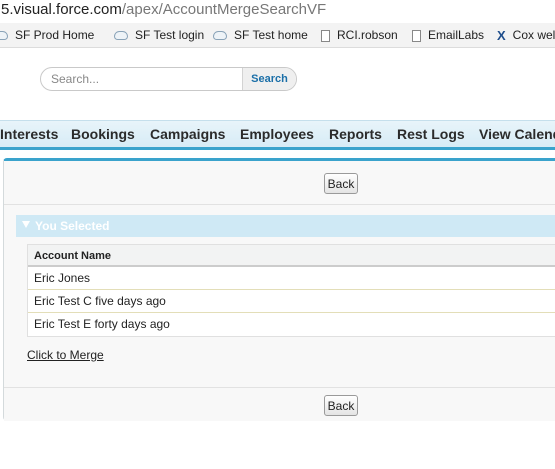  I want to click on click-to-merge-link: Click to Merge, so click(65, 355).